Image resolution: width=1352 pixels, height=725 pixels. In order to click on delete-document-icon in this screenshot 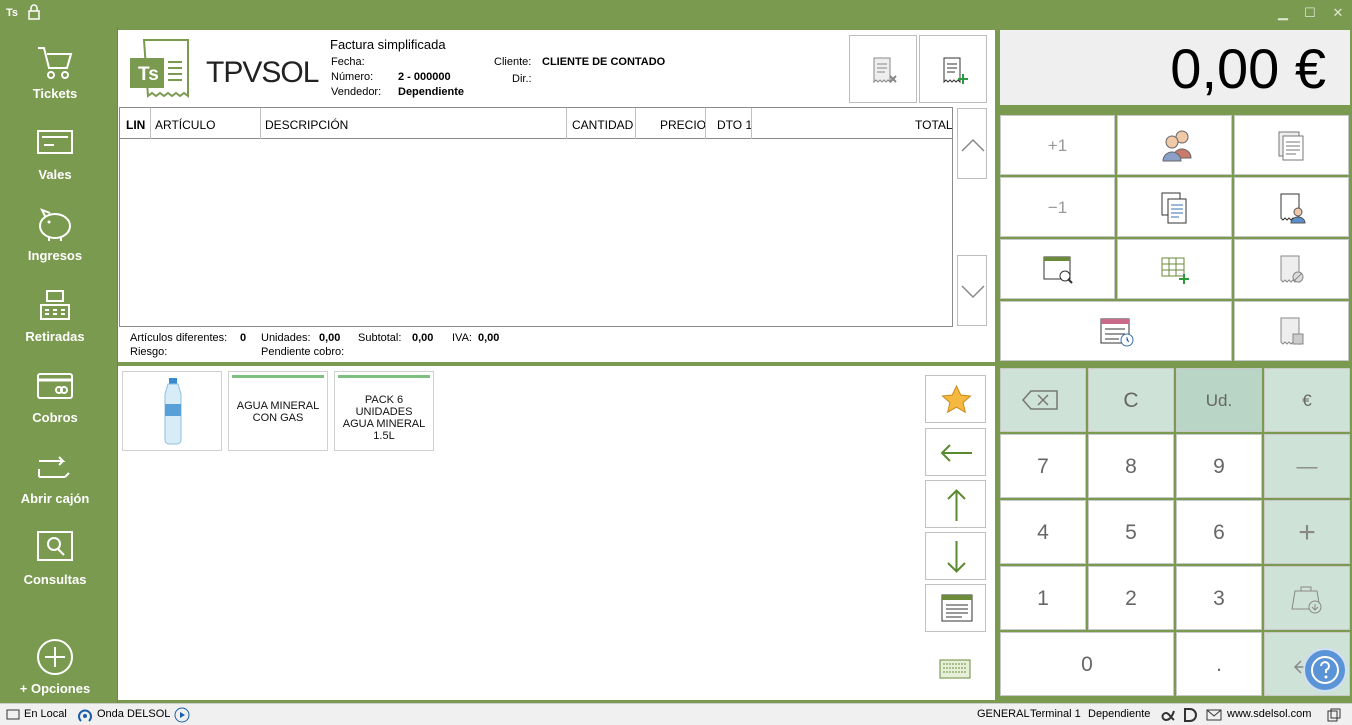, I will do `click(885, 70)`.